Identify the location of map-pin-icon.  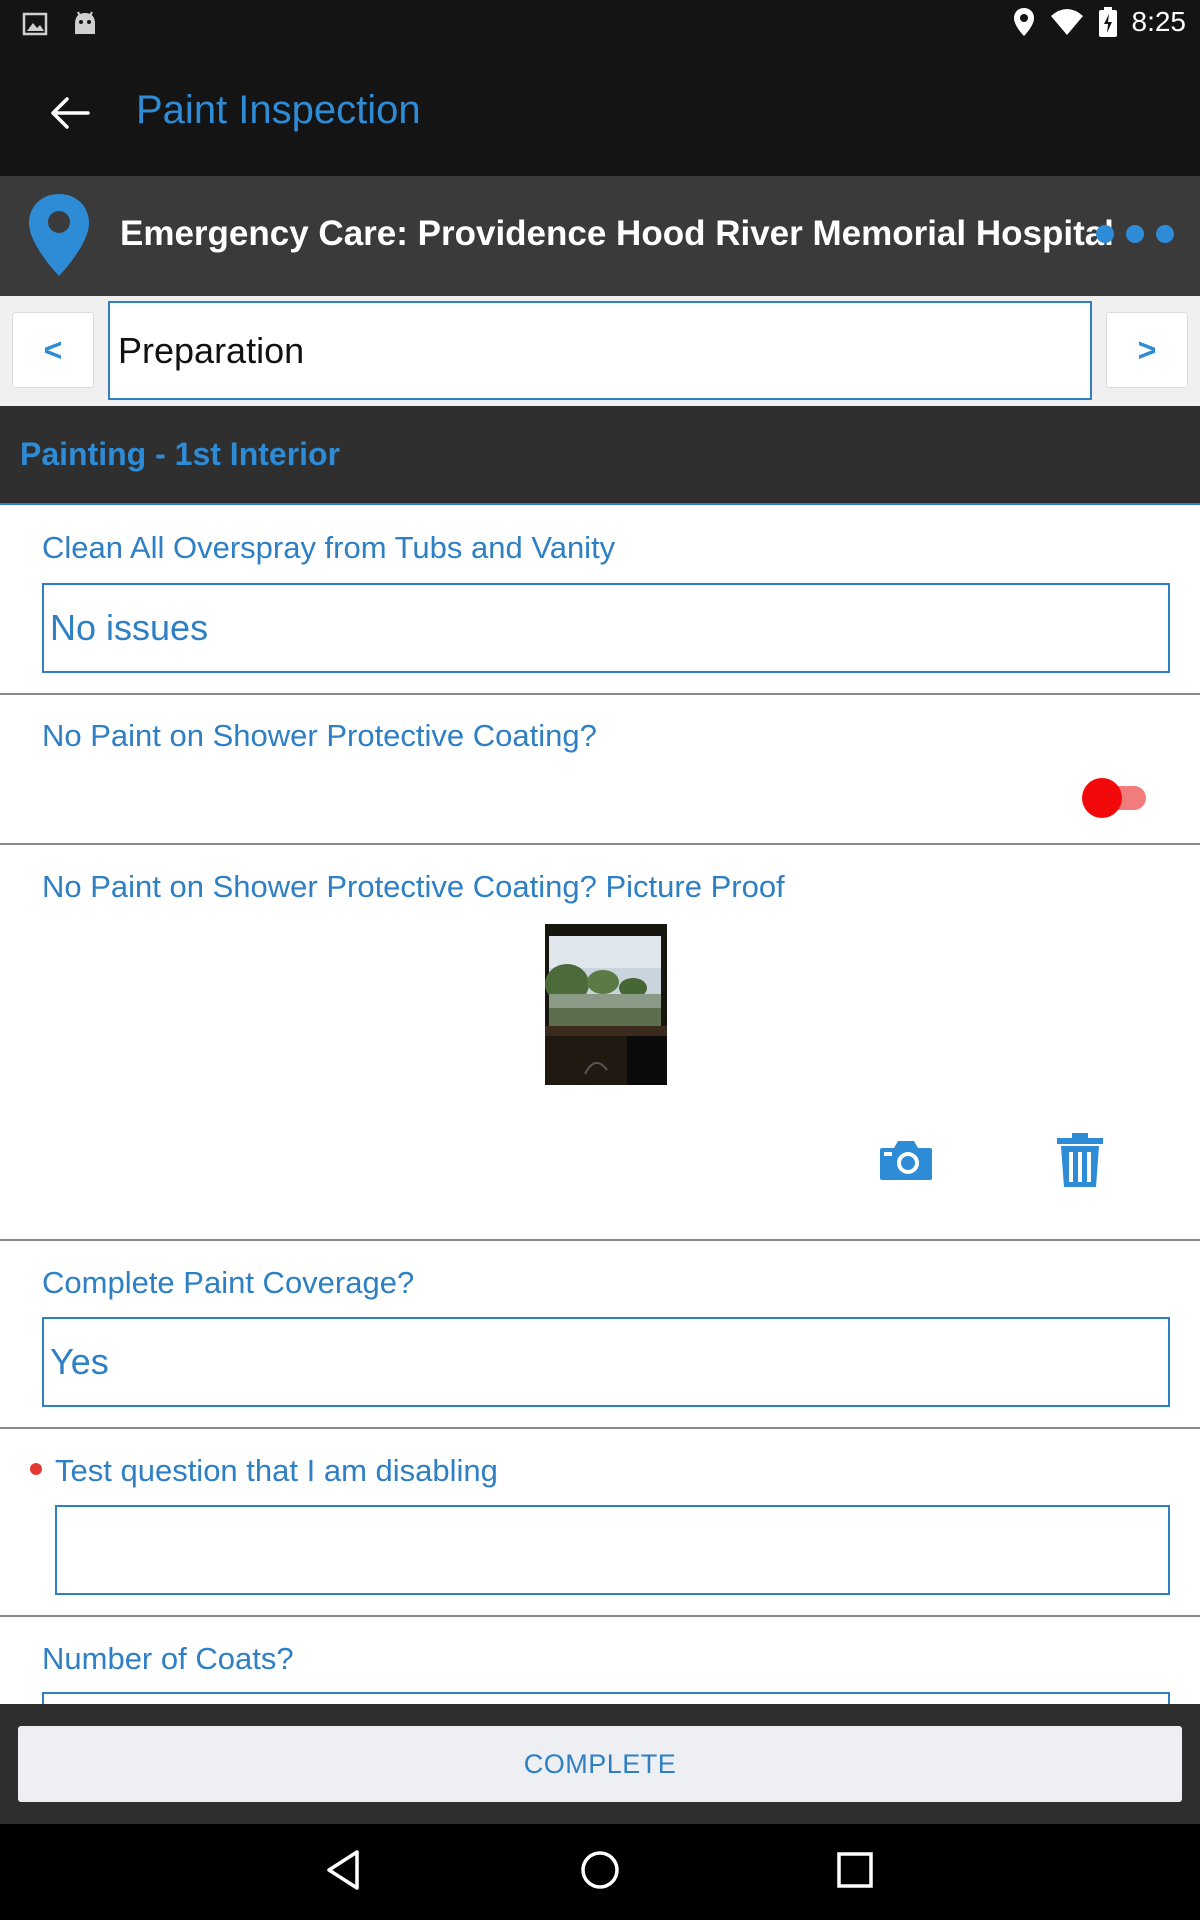
(59, 237).